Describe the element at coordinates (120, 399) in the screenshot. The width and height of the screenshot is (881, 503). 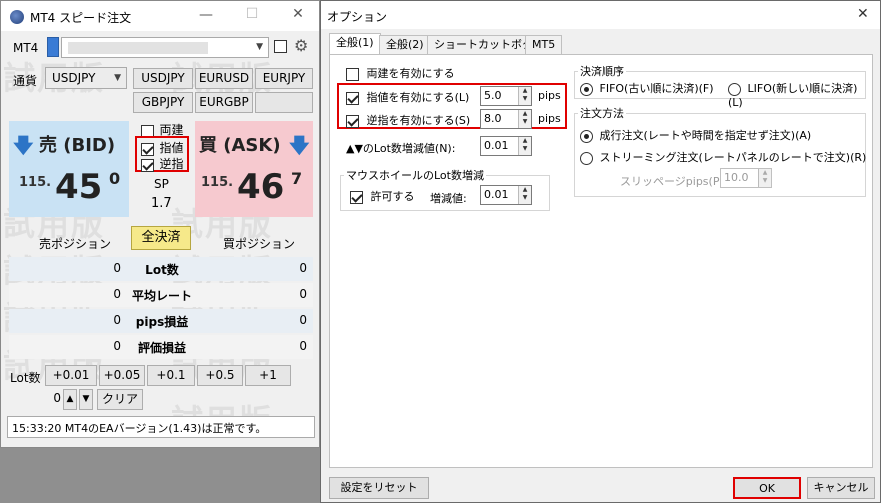
I see `clear-button: クリア` at that location.